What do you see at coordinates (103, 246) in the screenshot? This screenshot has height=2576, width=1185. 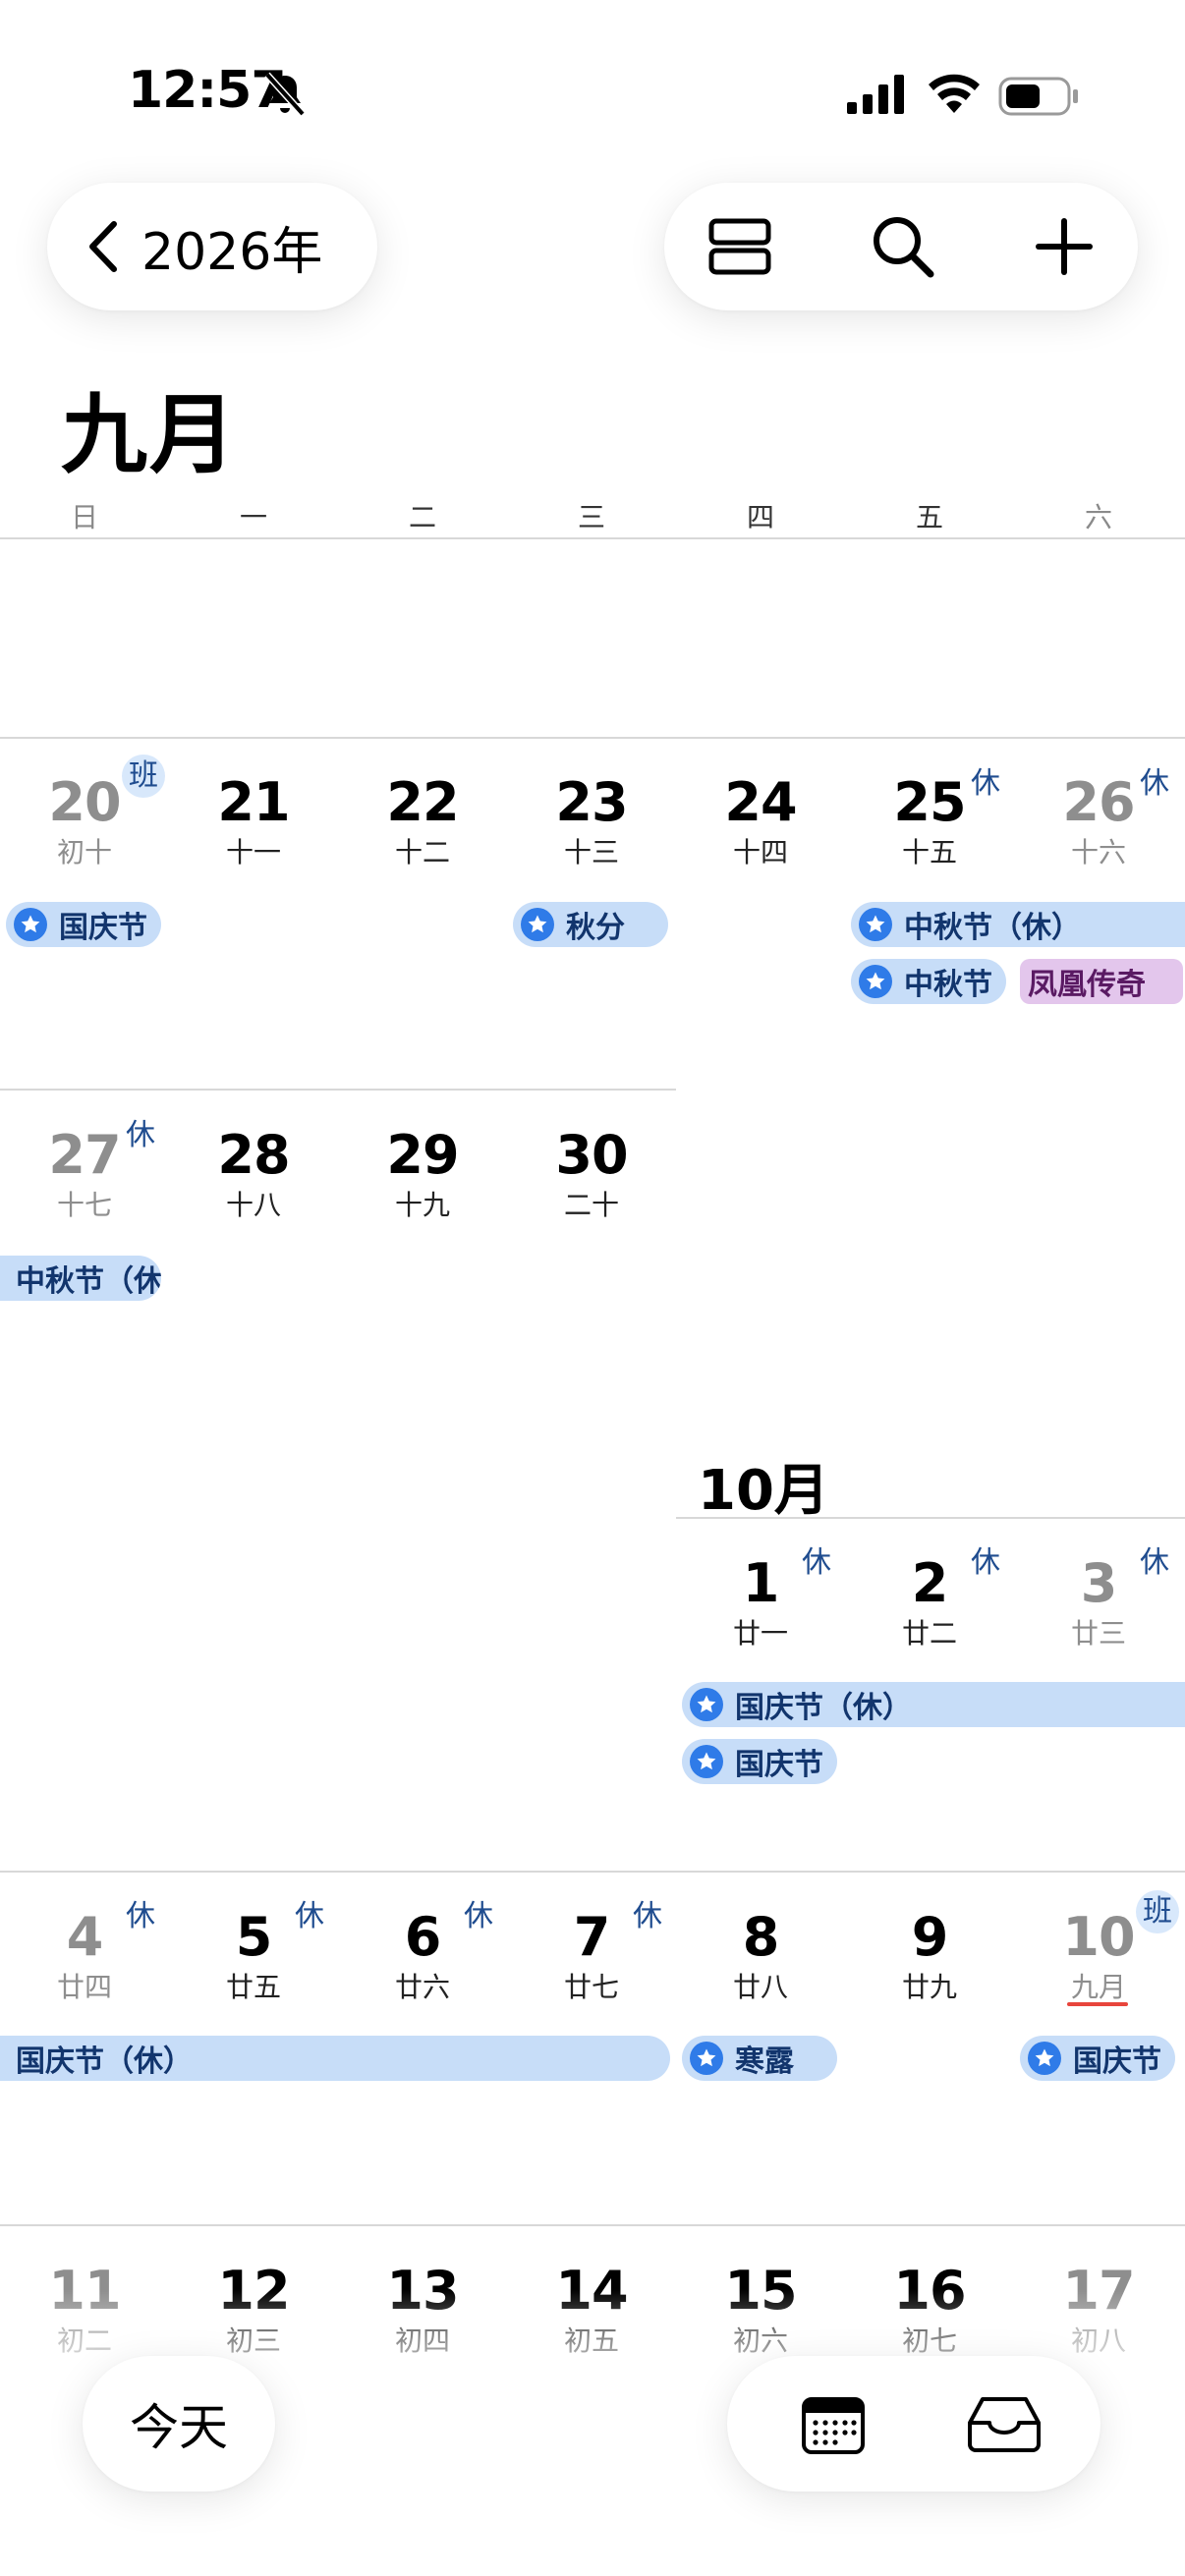 I see `chevron-left-icon` at bounding box center [103, 246].